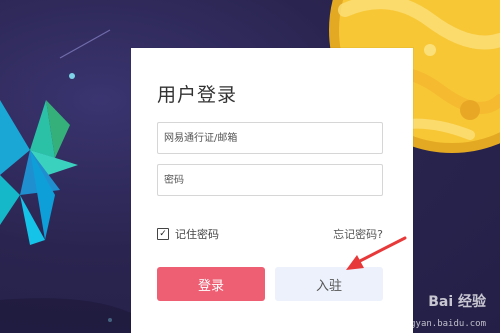  Describe the element at coordinates (358, 234) in the screenshot. I see `forgot-password-link: 忘记密码?` at that location.